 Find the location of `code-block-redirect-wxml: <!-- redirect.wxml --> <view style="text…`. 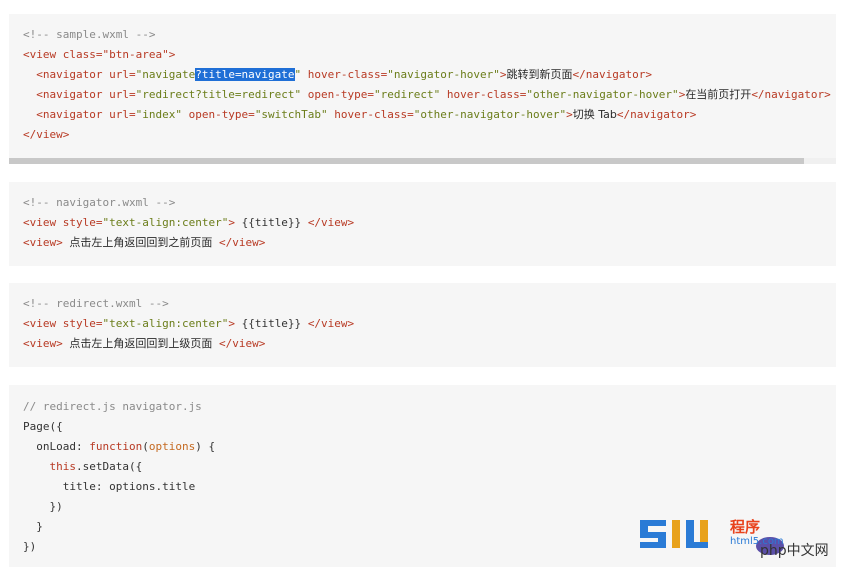

code-block-redirect-wxml: <!-- redirect.wxml --> <view style="text… is located at coordinates (422, 325).